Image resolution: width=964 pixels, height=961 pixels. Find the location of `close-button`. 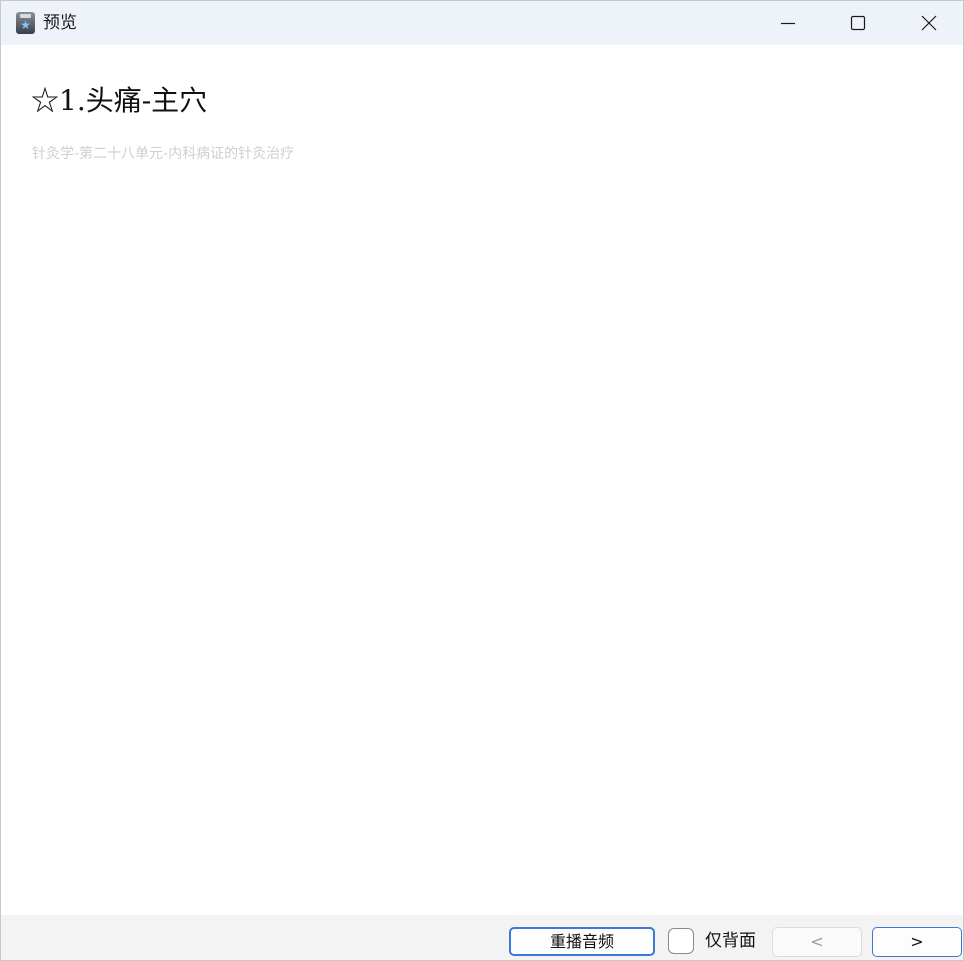

close-button is located at coordinates (928, 23).